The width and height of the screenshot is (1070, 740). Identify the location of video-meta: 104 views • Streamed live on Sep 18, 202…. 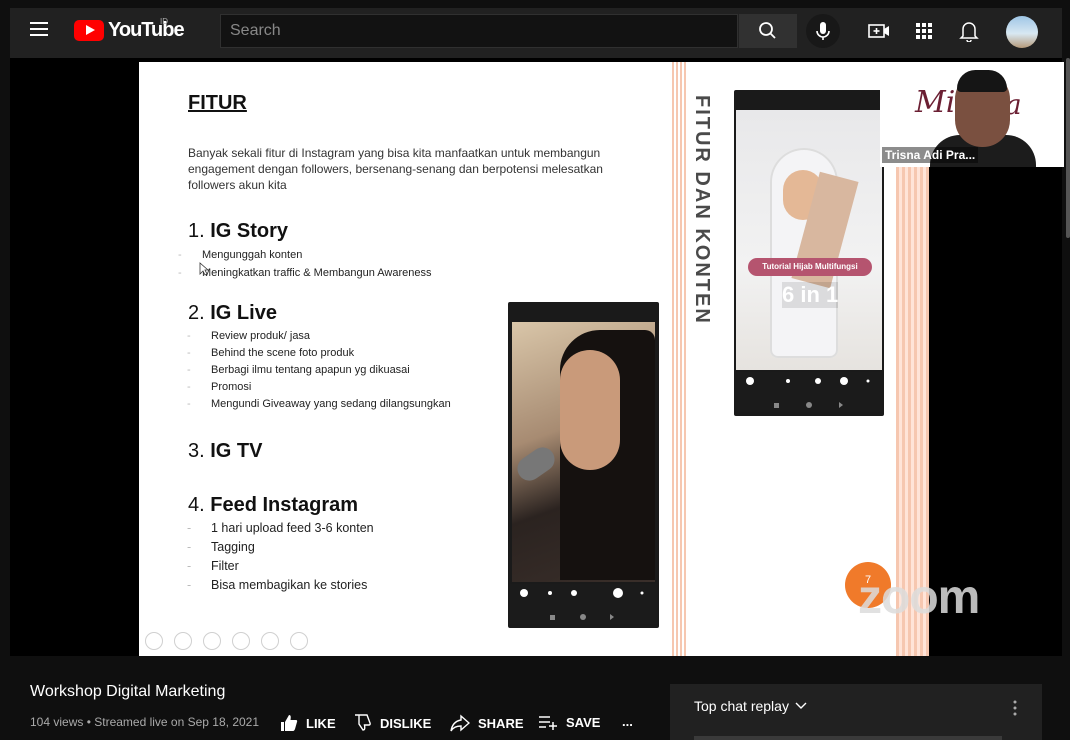
(145, 722).